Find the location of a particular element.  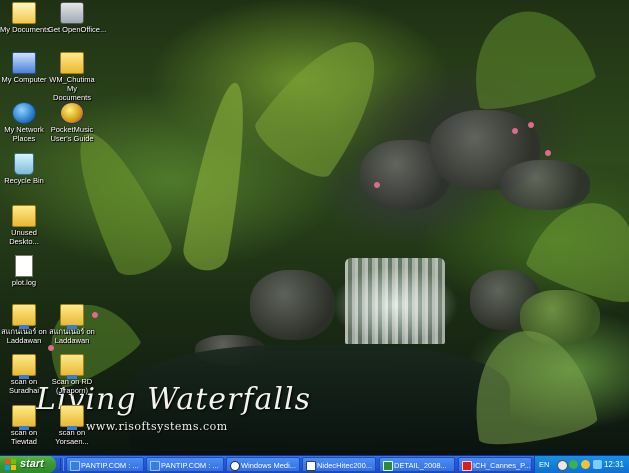

desktop-icon-scan-tiewtad: scan on Tiewtad is located at coordinates (24, 425).